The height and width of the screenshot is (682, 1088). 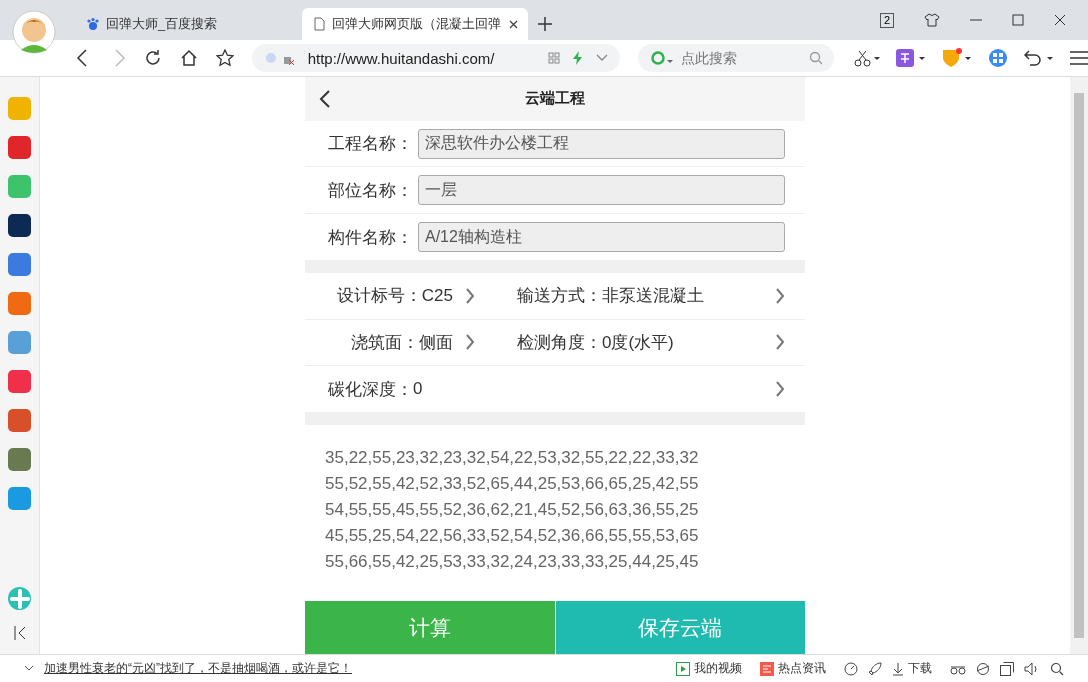 I want to click on readings-text: 35,22,55,23,32,23,32,54,22,53,32,55,22,22,33,32 55,52,55,42,52,33,52,65,44,25,53,66,65,25,42,55 54,55,55,45,55,52,36,62,21,45,52,56,63,36,55,25 45,55,25,54,22,56,33,52,54,52,36,66,55,55,53,65 55,66,55,42,25,53,33,32,24,23,33,33,25,44,25,45, so click(x=555, y=513).